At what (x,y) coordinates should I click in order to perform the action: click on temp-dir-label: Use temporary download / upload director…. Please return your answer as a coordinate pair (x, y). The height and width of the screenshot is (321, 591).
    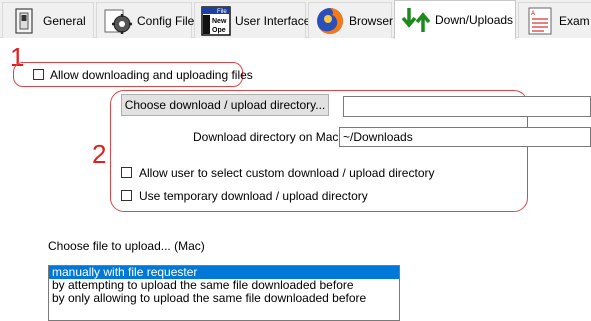
    Looking at the image, I should click on (253, 196).